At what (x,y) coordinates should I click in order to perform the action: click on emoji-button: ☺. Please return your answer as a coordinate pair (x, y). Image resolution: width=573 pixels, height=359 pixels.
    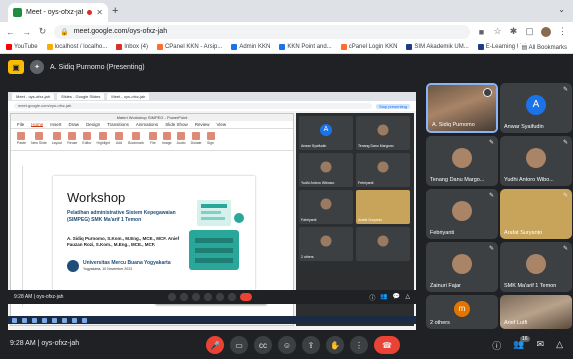
    Looking at the image, I should click on (287, 345).